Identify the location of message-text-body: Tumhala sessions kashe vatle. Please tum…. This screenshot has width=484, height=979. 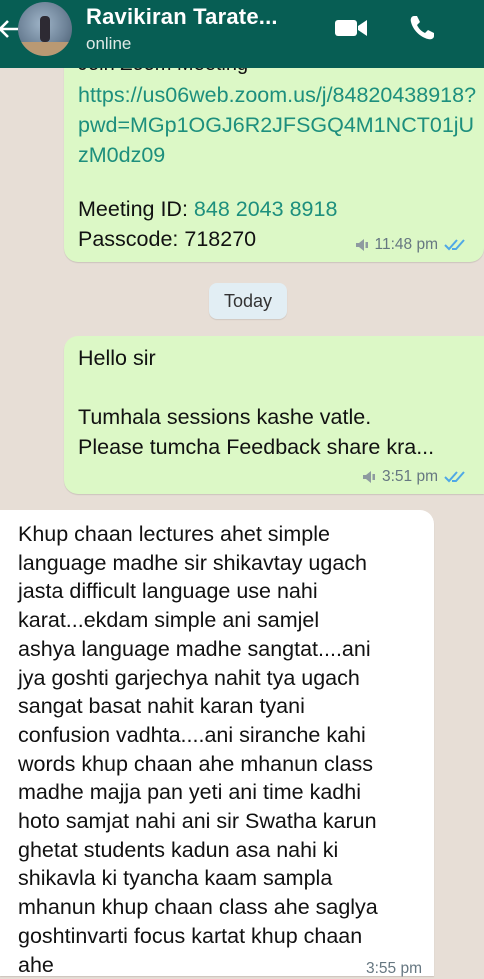
(256, 432).